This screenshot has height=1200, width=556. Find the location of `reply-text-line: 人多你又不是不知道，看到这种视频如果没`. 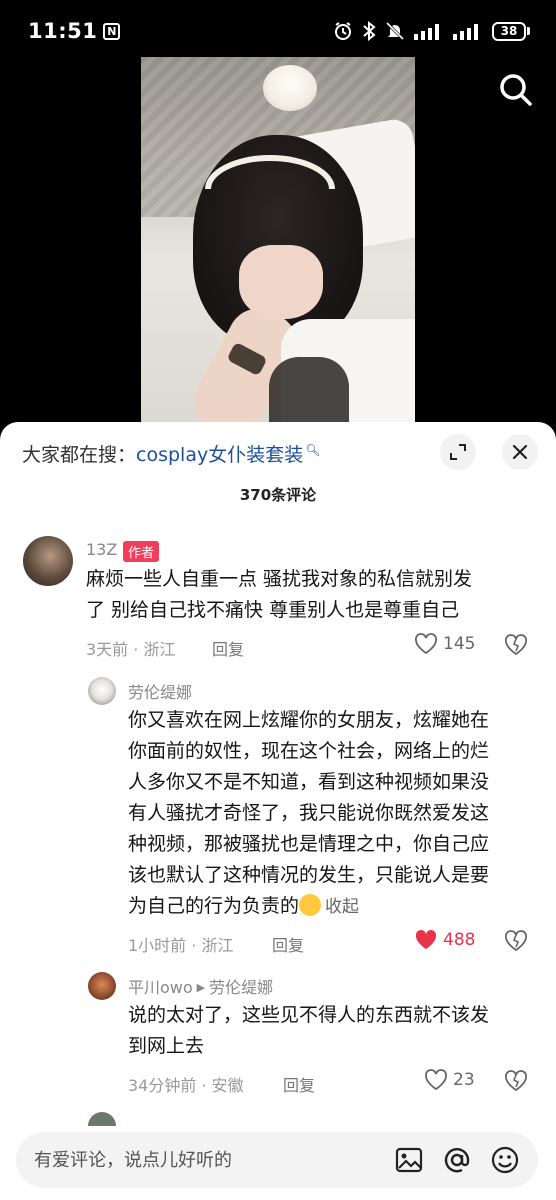

reply-text-line: 人多你又不是不知道，看到这种视频如果没 is located at coordinates (309, 782).